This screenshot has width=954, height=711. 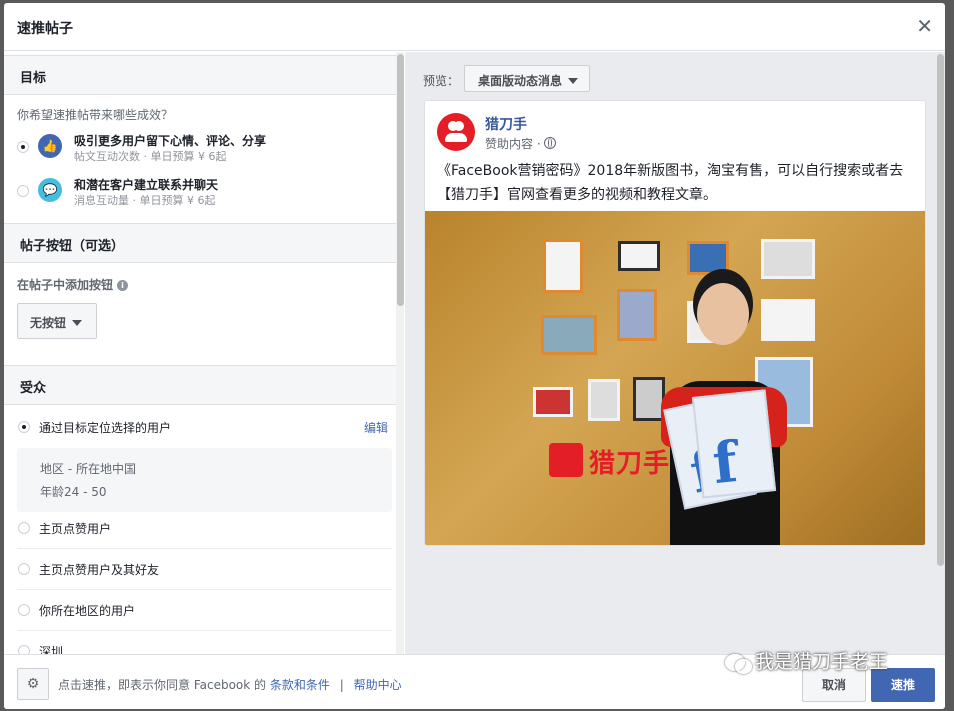 What do you see at coordinates (204, 480) in the screenshot?
I see `audience-detail: 地区 - 所在地中国 年龄24 - 50` at bounding box center [204, 480].